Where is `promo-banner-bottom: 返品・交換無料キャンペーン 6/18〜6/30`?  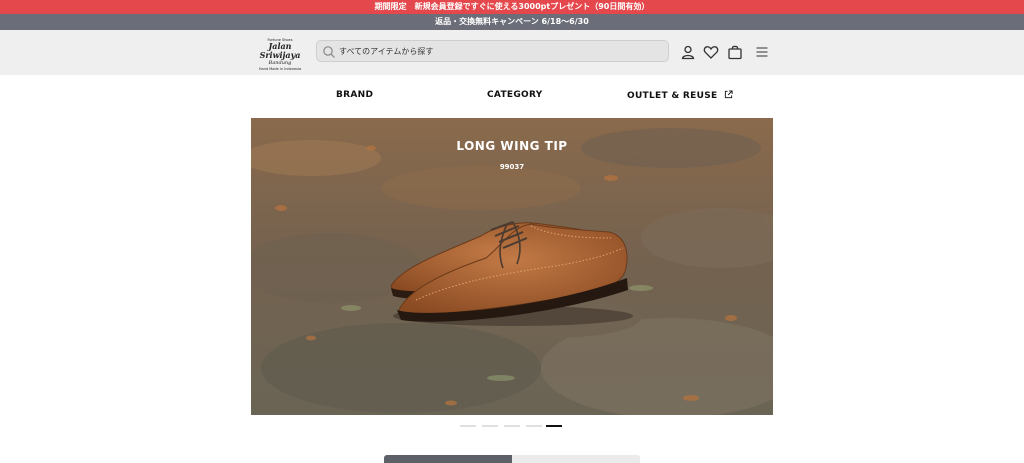 promo-banner-bottom: 返品・交換無料キャンペーン 6/18〜6/30 is located at coordinates (512, 22).